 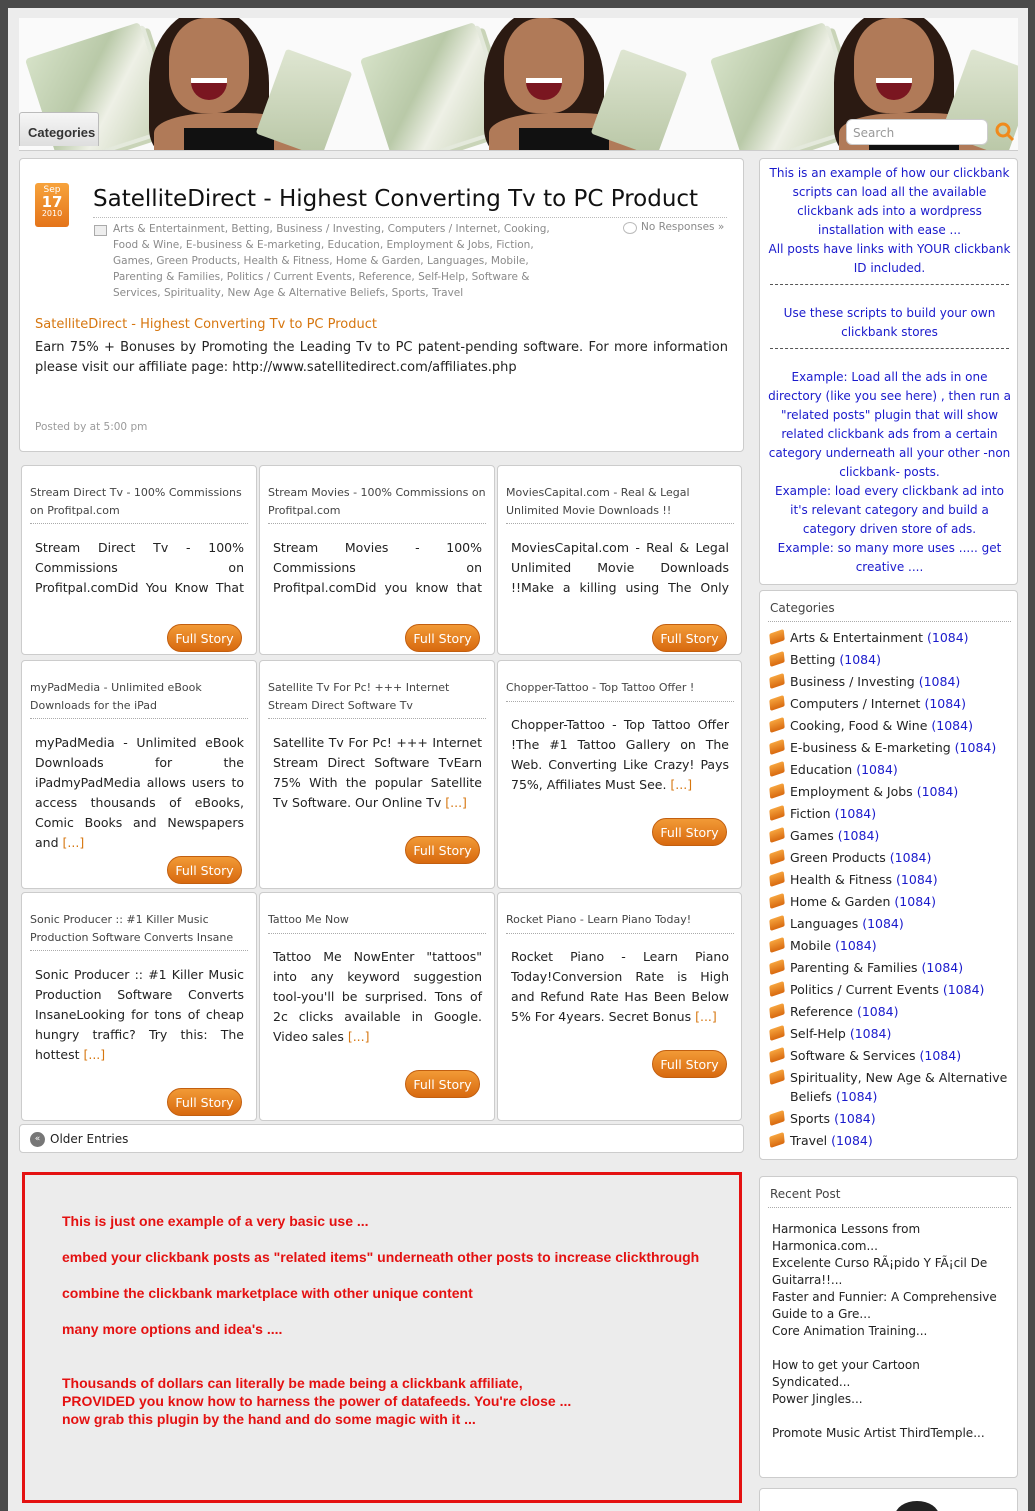 I want to click on category-item: Games (1084), so click(x=889, y=835).